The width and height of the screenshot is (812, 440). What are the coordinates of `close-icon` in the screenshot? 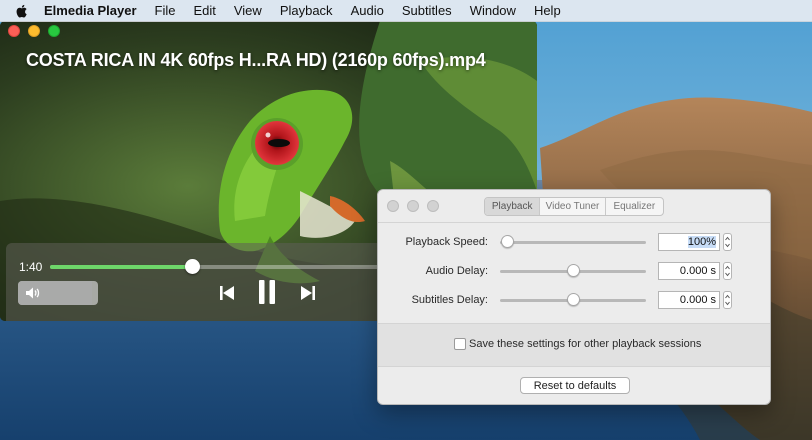 It's located at (14, 31).